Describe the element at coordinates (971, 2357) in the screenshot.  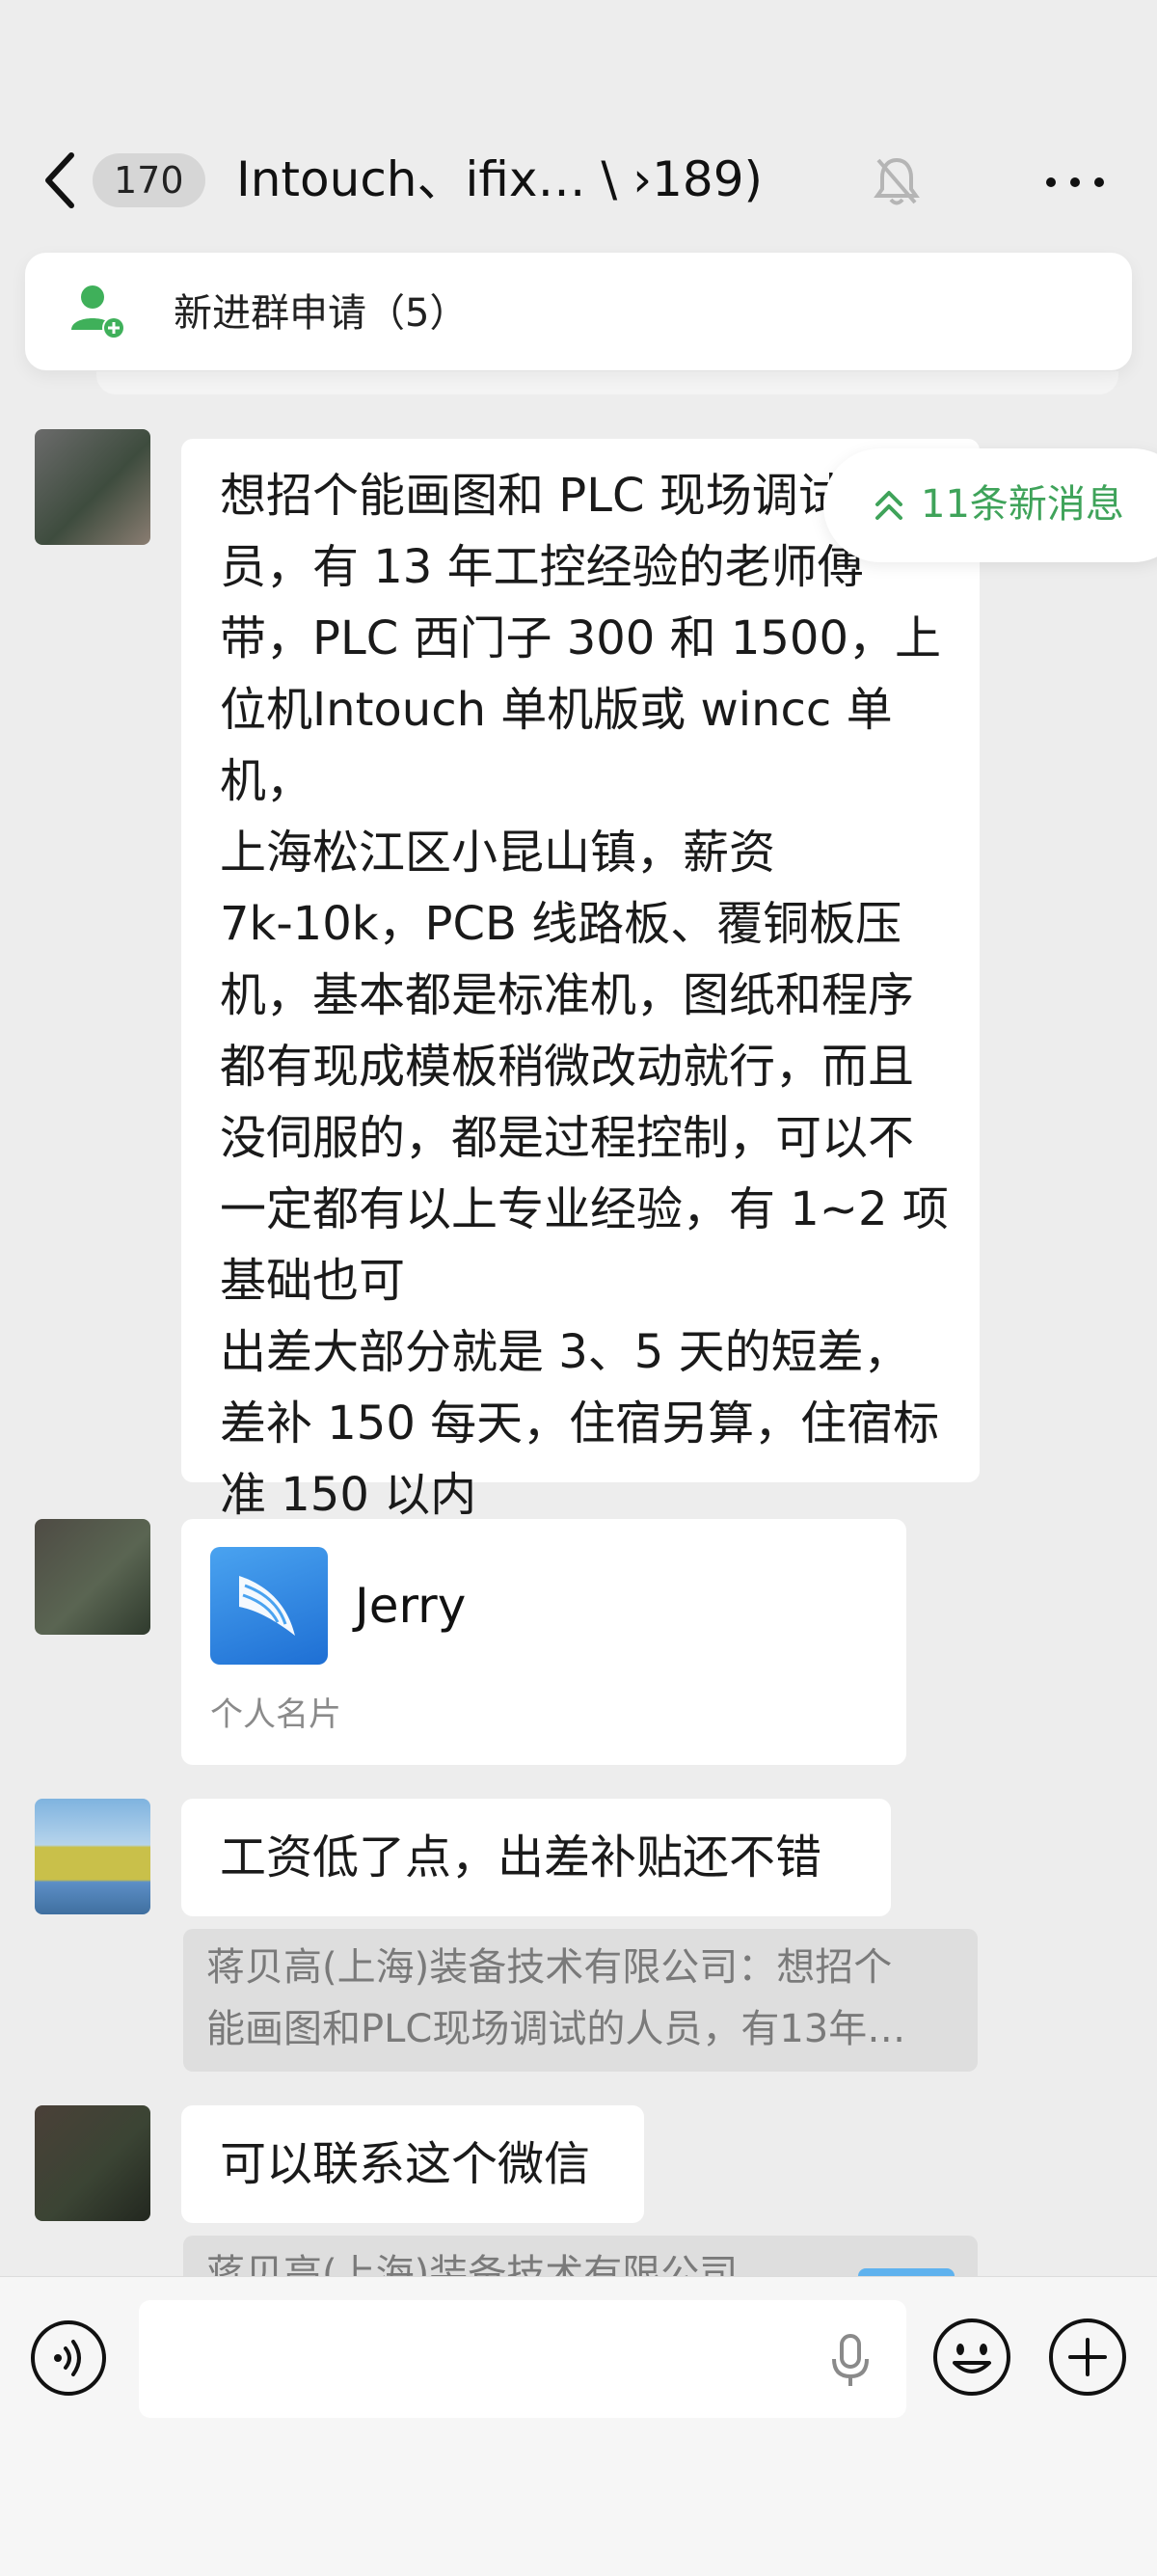
I see `emoji-icon` at that location.